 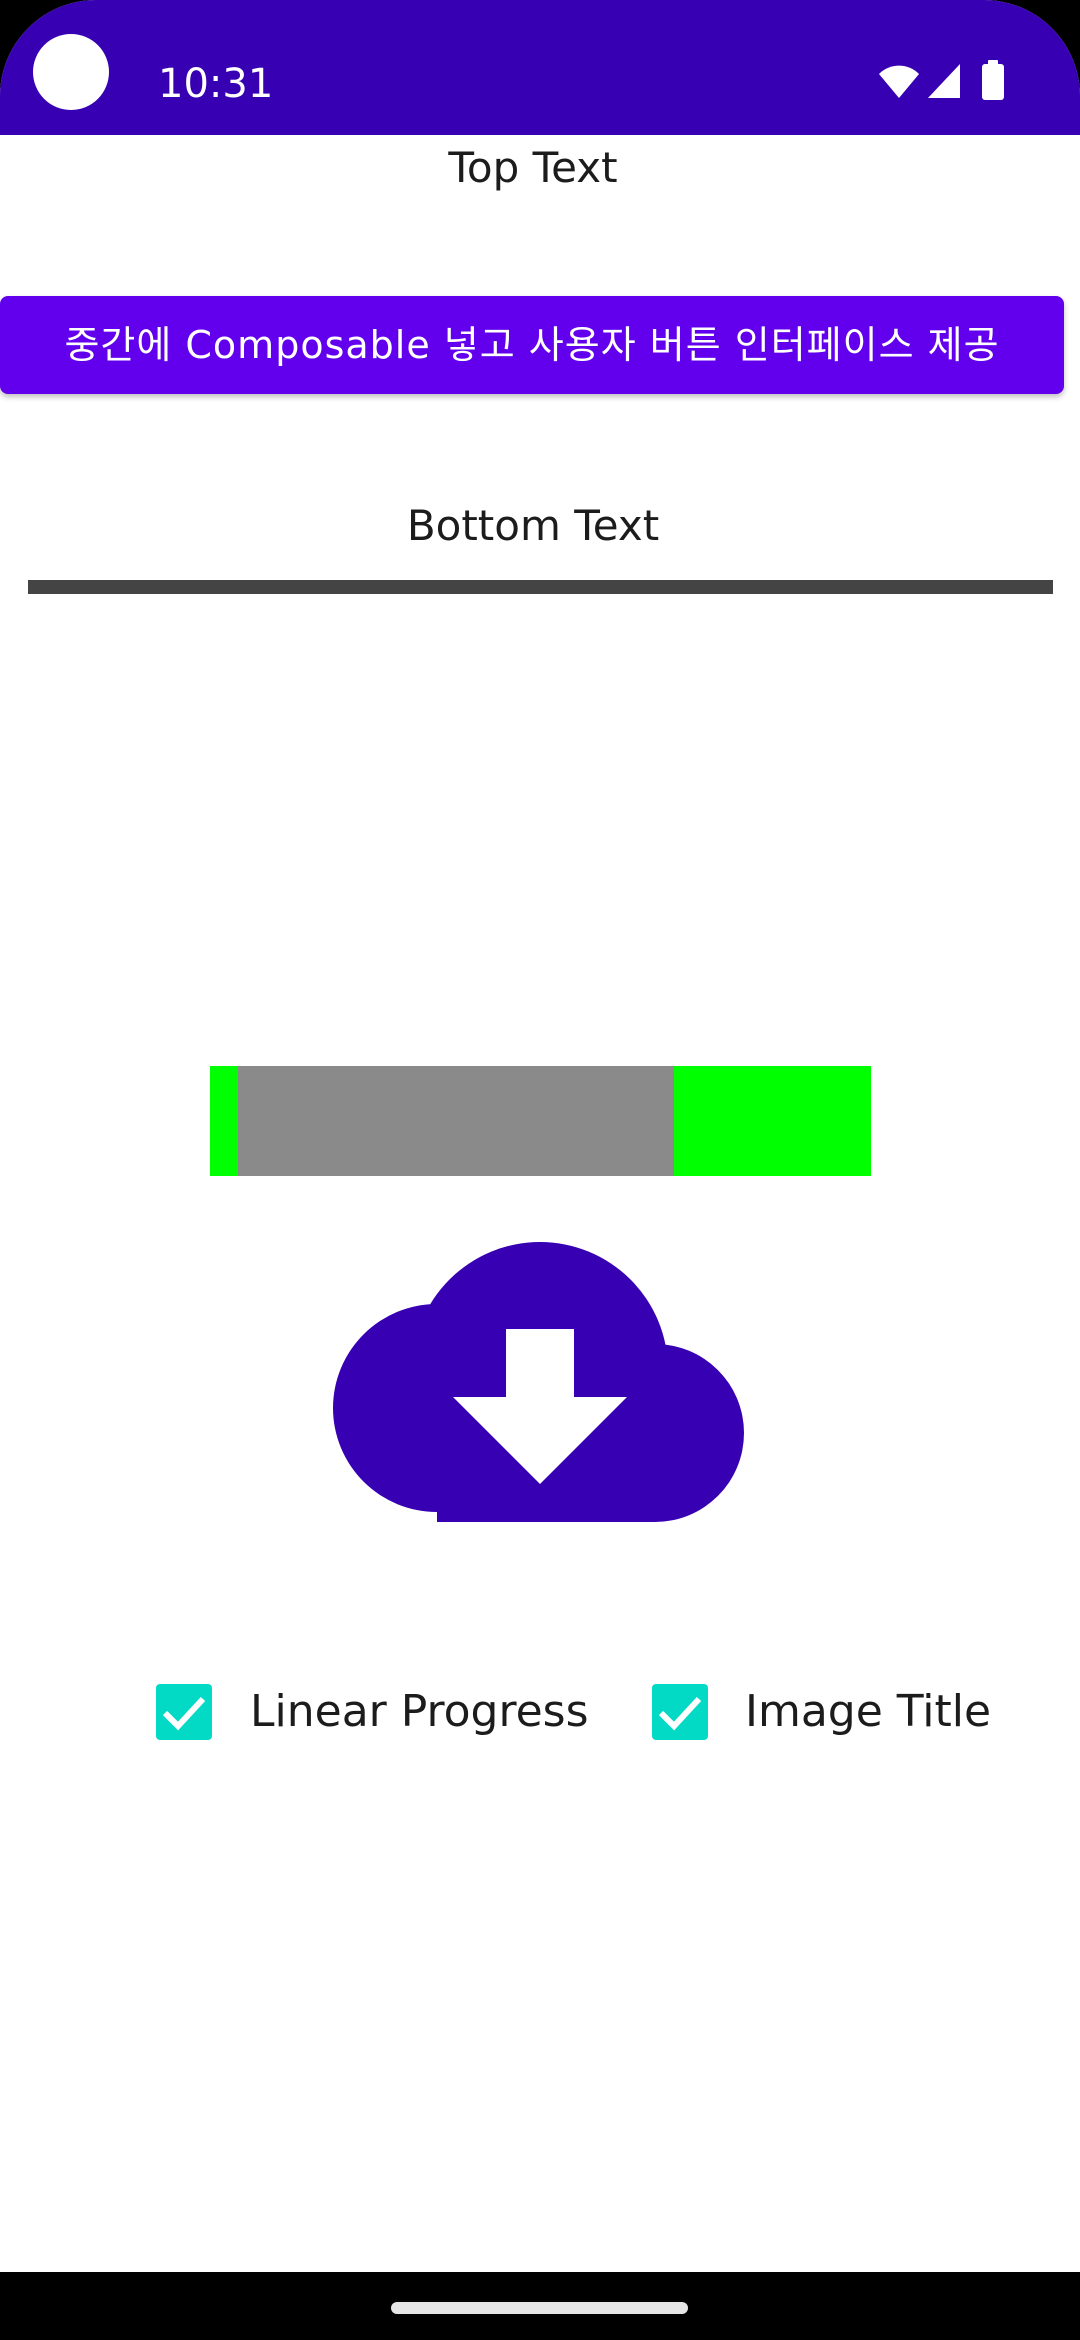 I want to click on linear-progress-label: Linear Progress, so click(x=419, y=1711).